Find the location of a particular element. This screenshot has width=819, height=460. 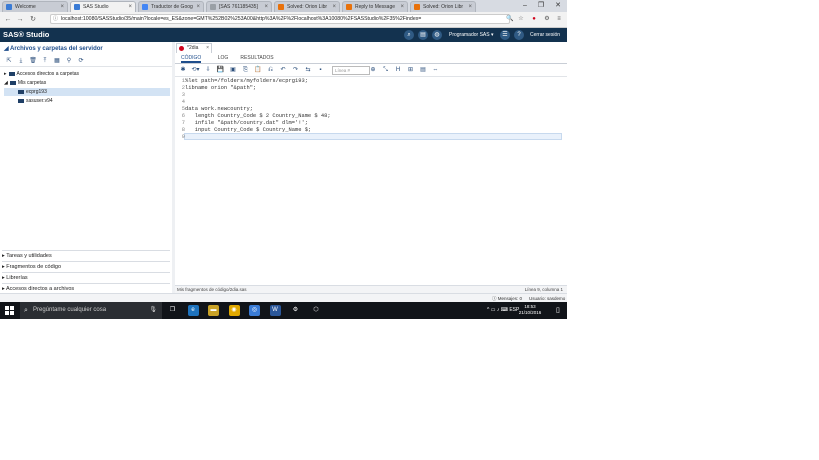

delete-icon: 🗑 is located at coordinates (33, 61).